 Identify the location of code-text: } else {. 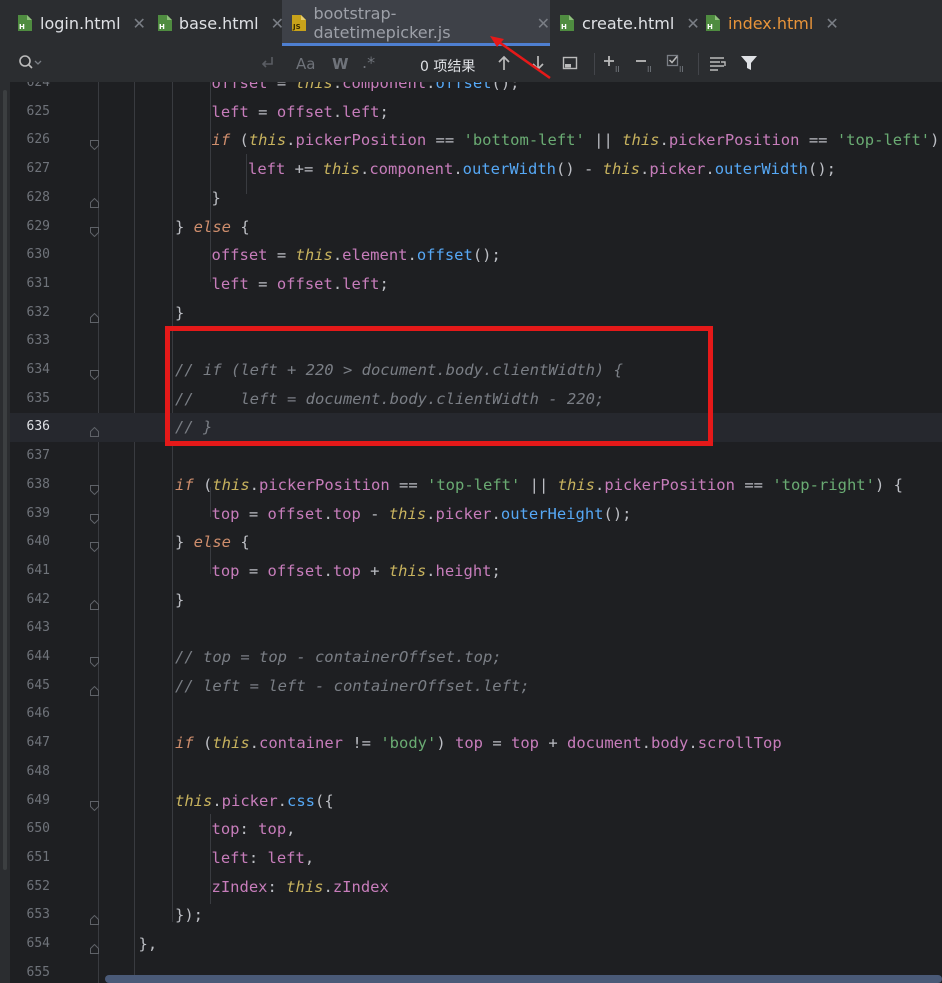
(212, 226).